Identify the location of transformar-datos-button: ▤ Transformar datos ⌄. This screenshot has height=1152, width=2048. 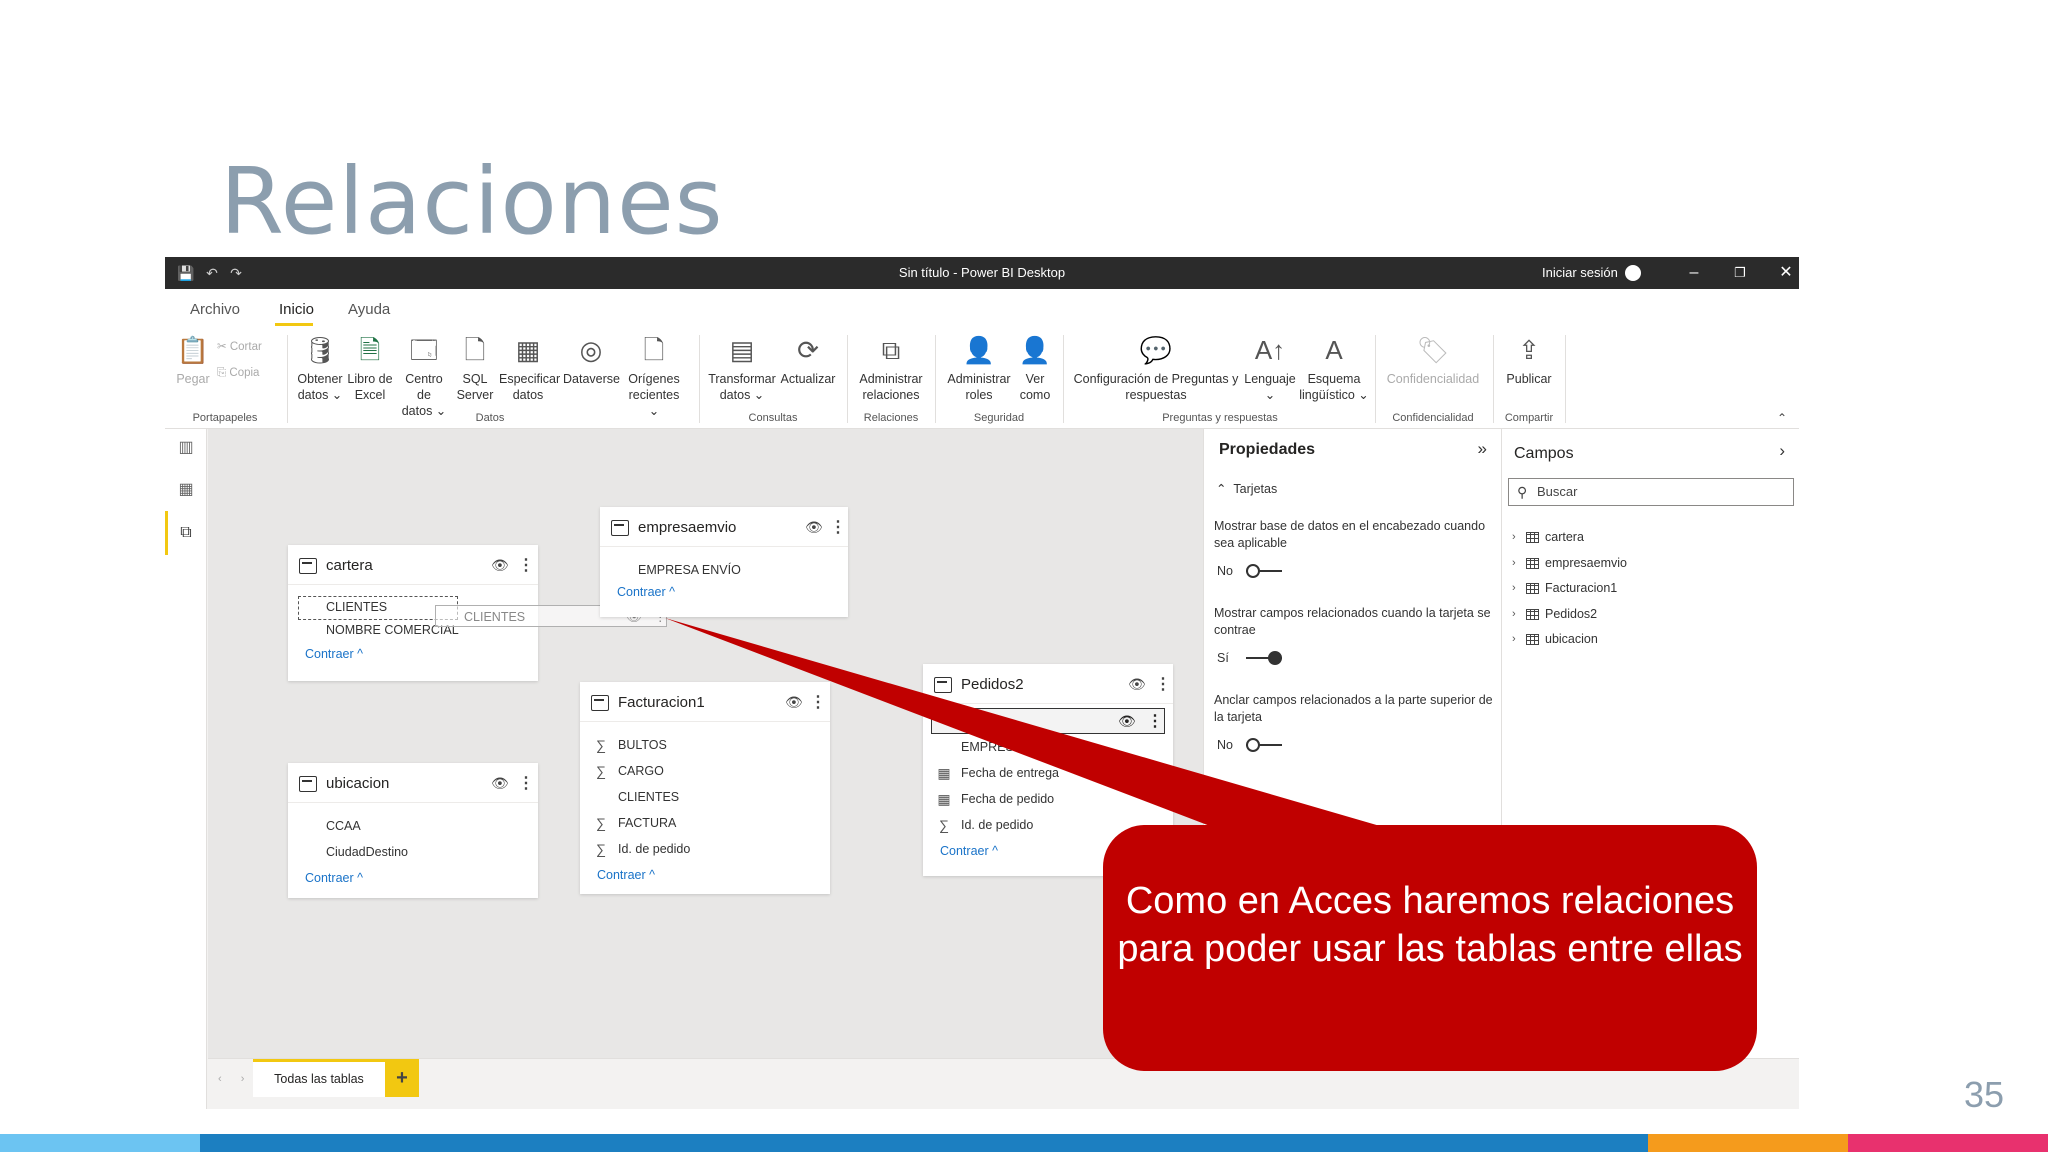
(742, 368).